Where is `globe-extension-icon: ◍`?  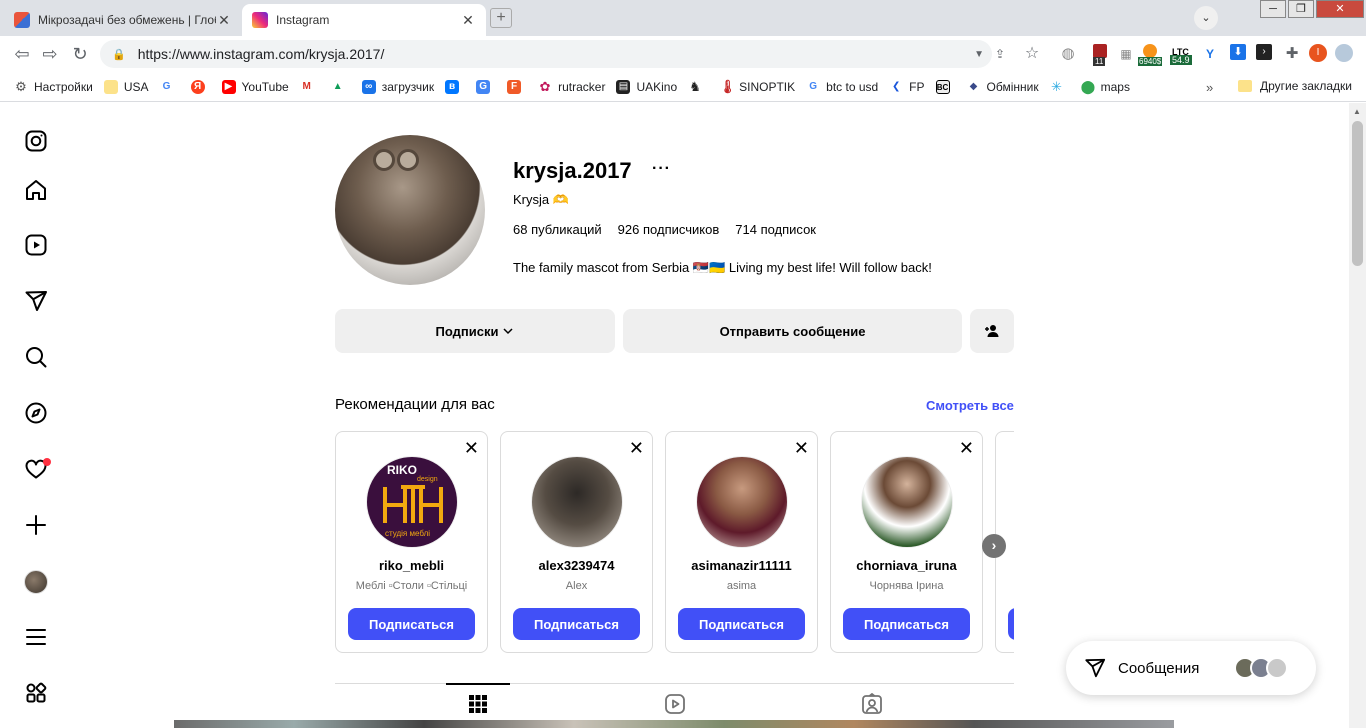
globe-extension-icon: ◍ is located at coordinates (1068, 54).